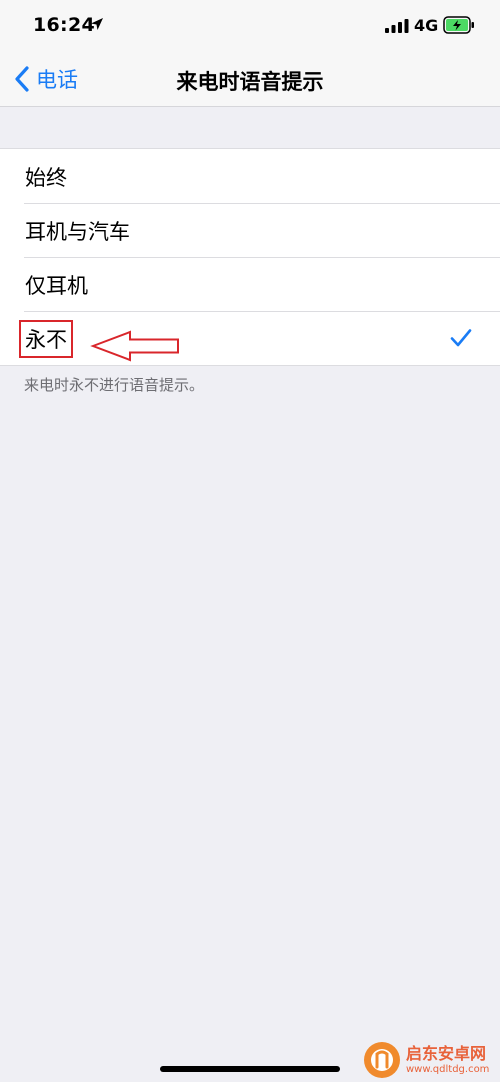  What do you see at coordinates (64, 25) in the screenshot?
I see `status-time: 16:24` at bounding box center [64, 25].